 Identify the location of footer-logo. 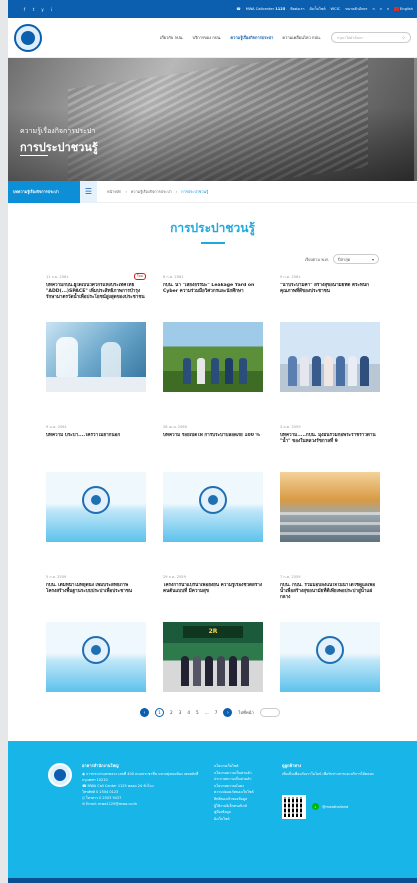
(60, 775).